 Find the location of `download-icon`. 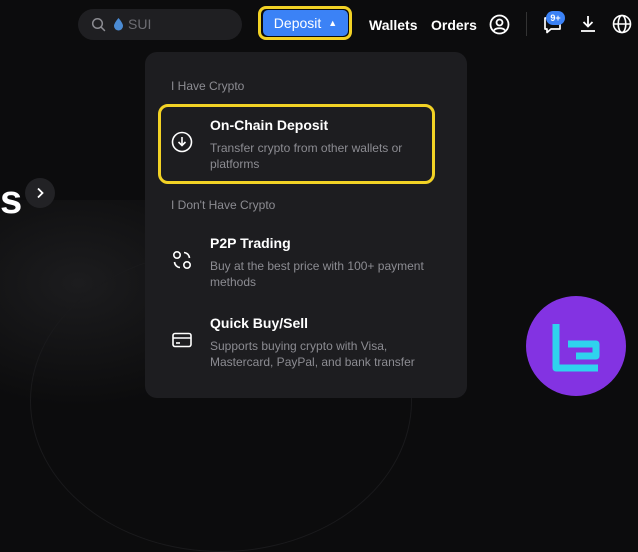

download-icon is located at coordinates (588, 24).